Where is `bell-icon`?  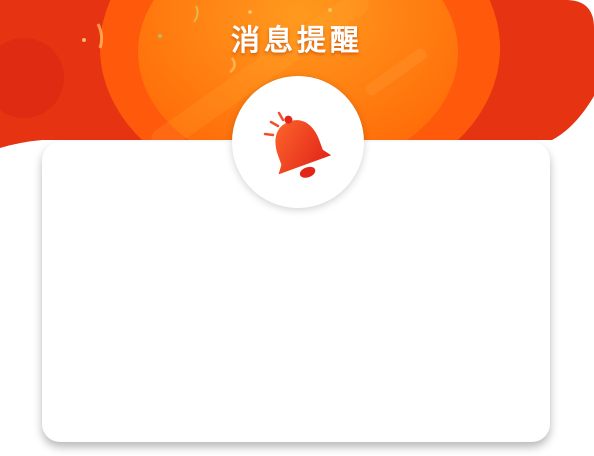
bell-icon is located at coordinates (297, 144).